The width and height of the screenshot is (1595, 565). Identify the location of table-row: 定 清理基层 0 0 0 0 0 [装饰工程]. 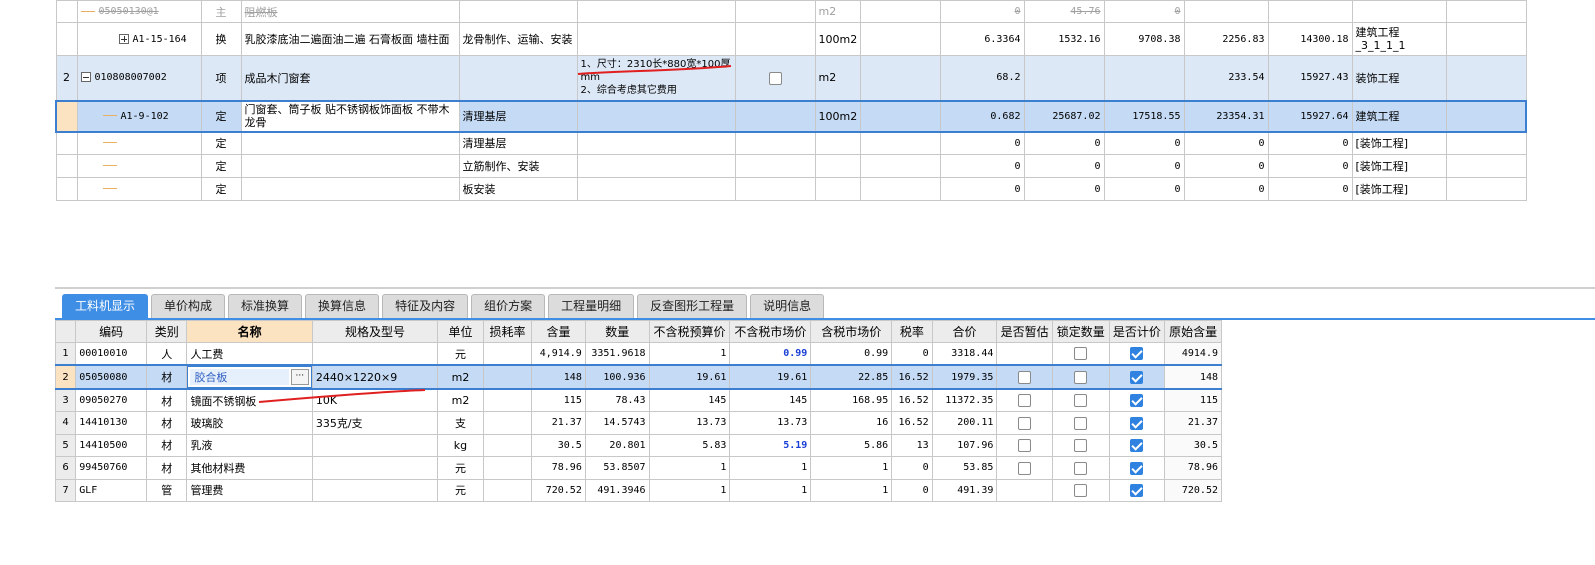
(791, 143).